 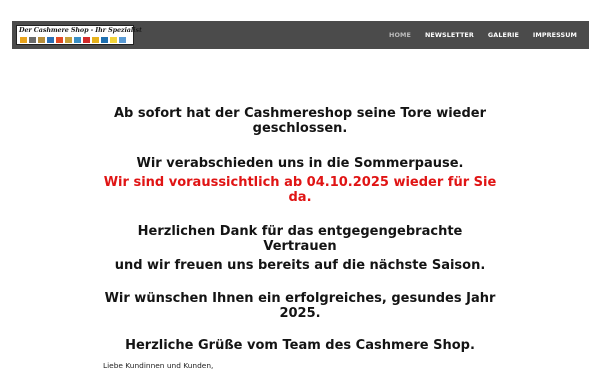 What do you see at coordinates (80, 30) in the screenshot?
I see `logo-text: Der Cashmere Shop - Ihr Spezialist` at bounding box center [80, 30].